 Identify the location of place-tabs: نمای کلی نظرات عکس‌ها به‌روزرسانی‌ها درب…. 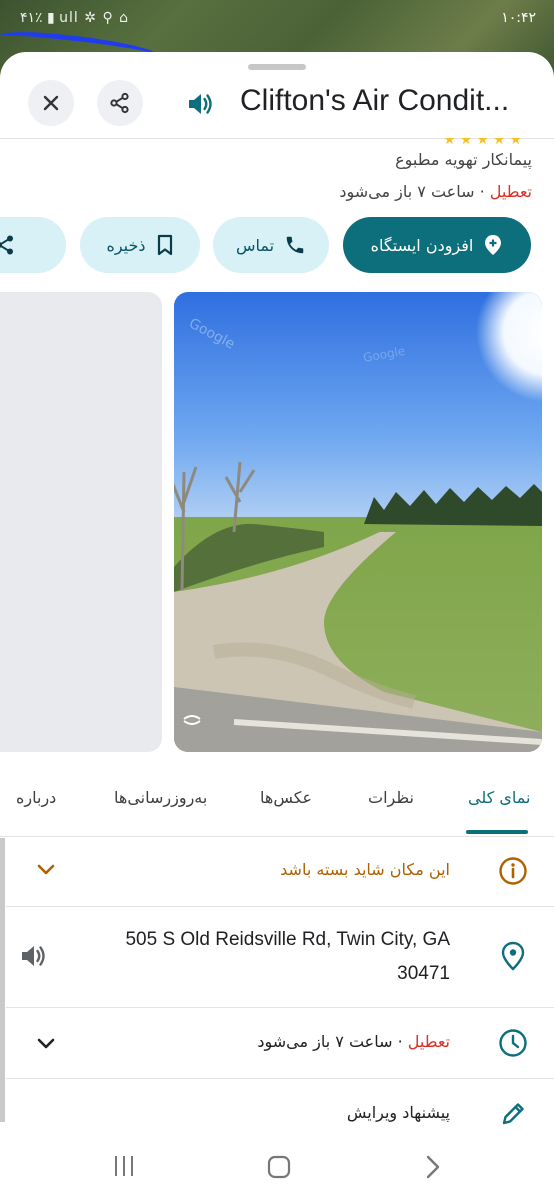
(277, 804).